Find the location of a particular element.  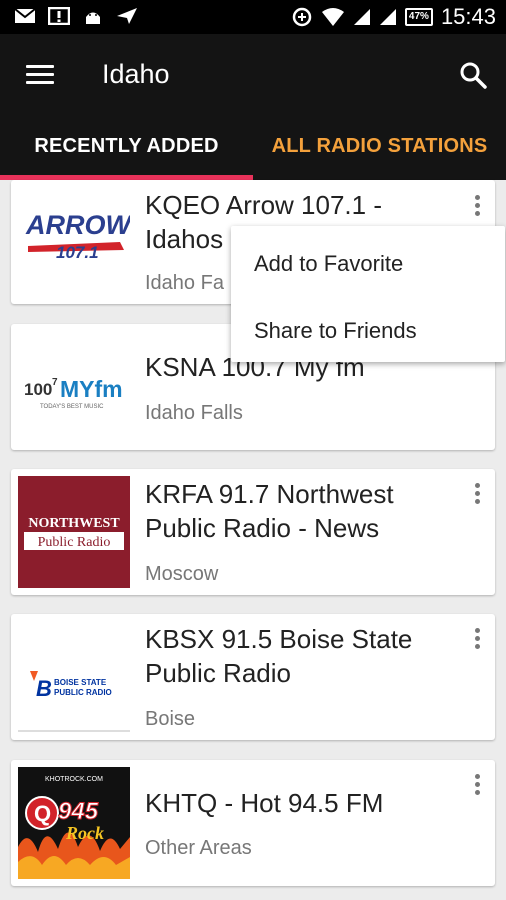

svg-text: NORTHWEST is located at coordinates (74, 523).